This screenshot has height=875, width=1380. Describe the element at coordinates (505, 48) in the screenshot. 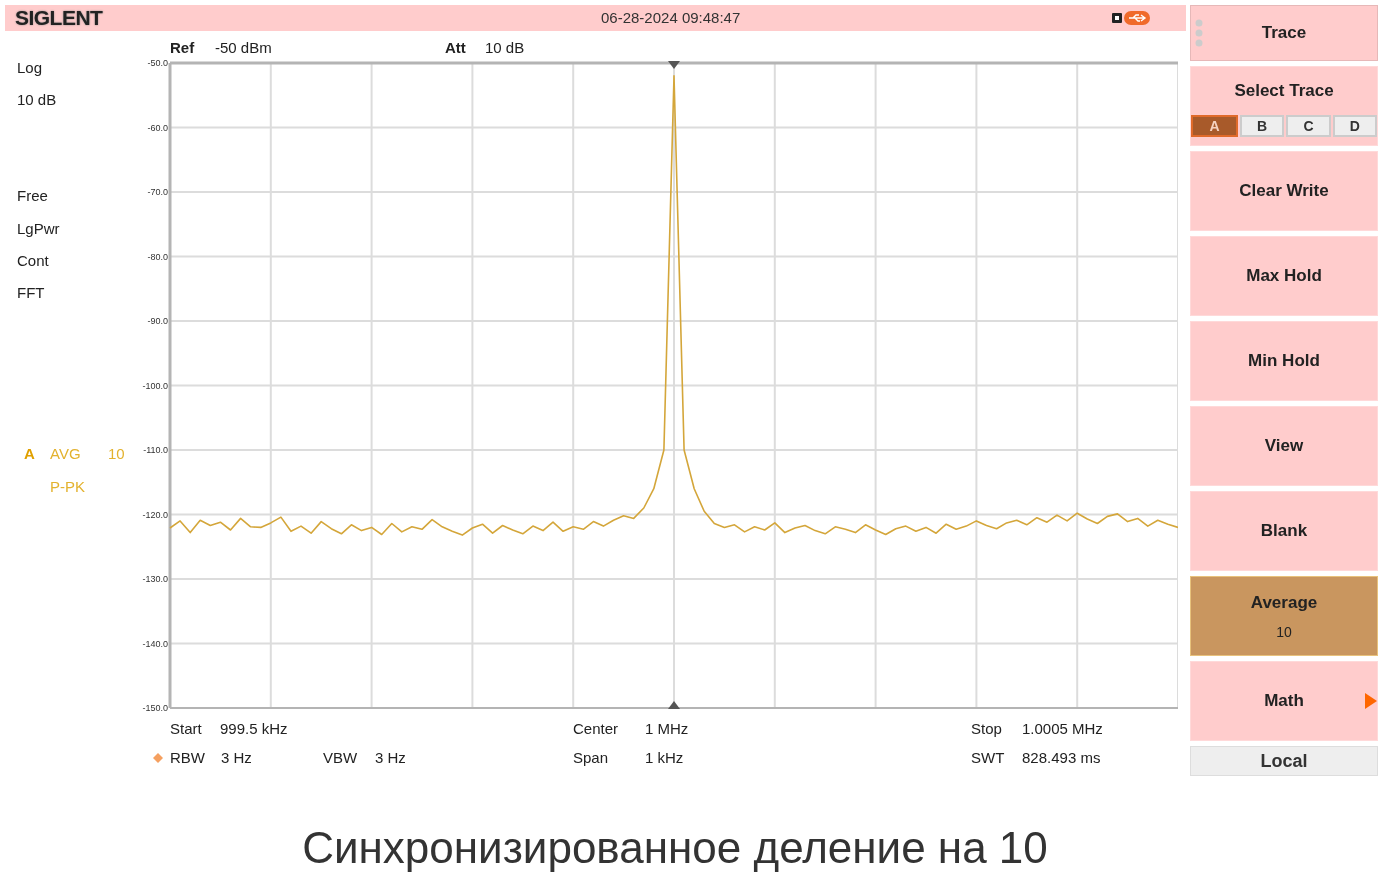

I see `setting-value: 10 dB` at that location.